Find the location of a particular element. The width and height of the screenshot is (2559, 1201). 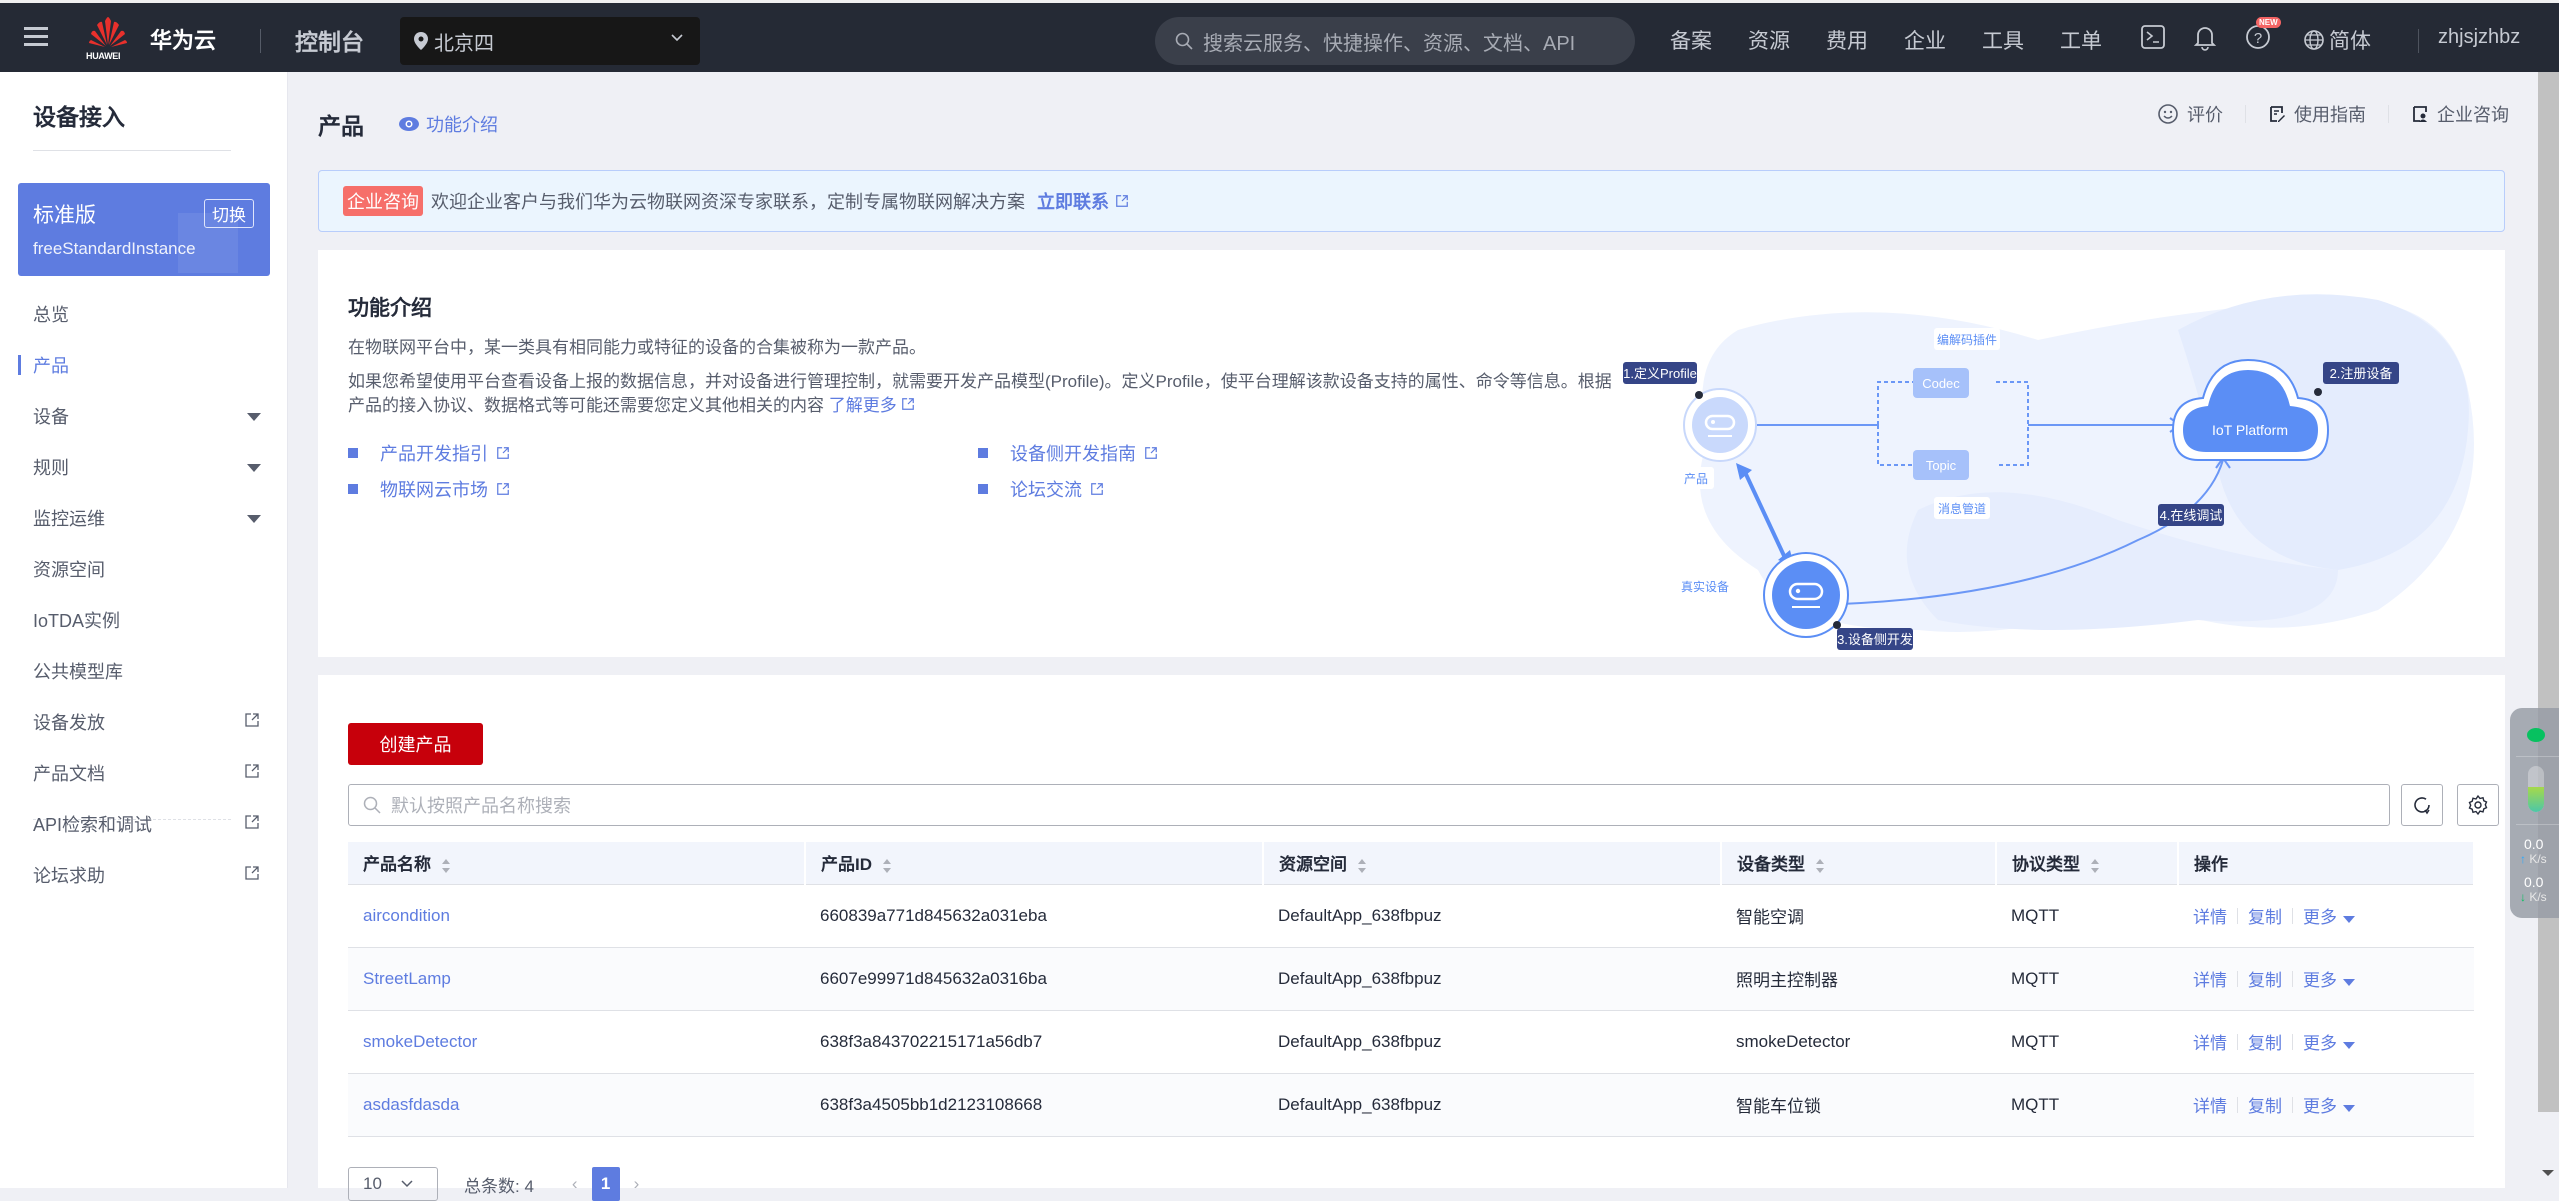

help-button: ? NEW is located at coordinates (2262, 34).